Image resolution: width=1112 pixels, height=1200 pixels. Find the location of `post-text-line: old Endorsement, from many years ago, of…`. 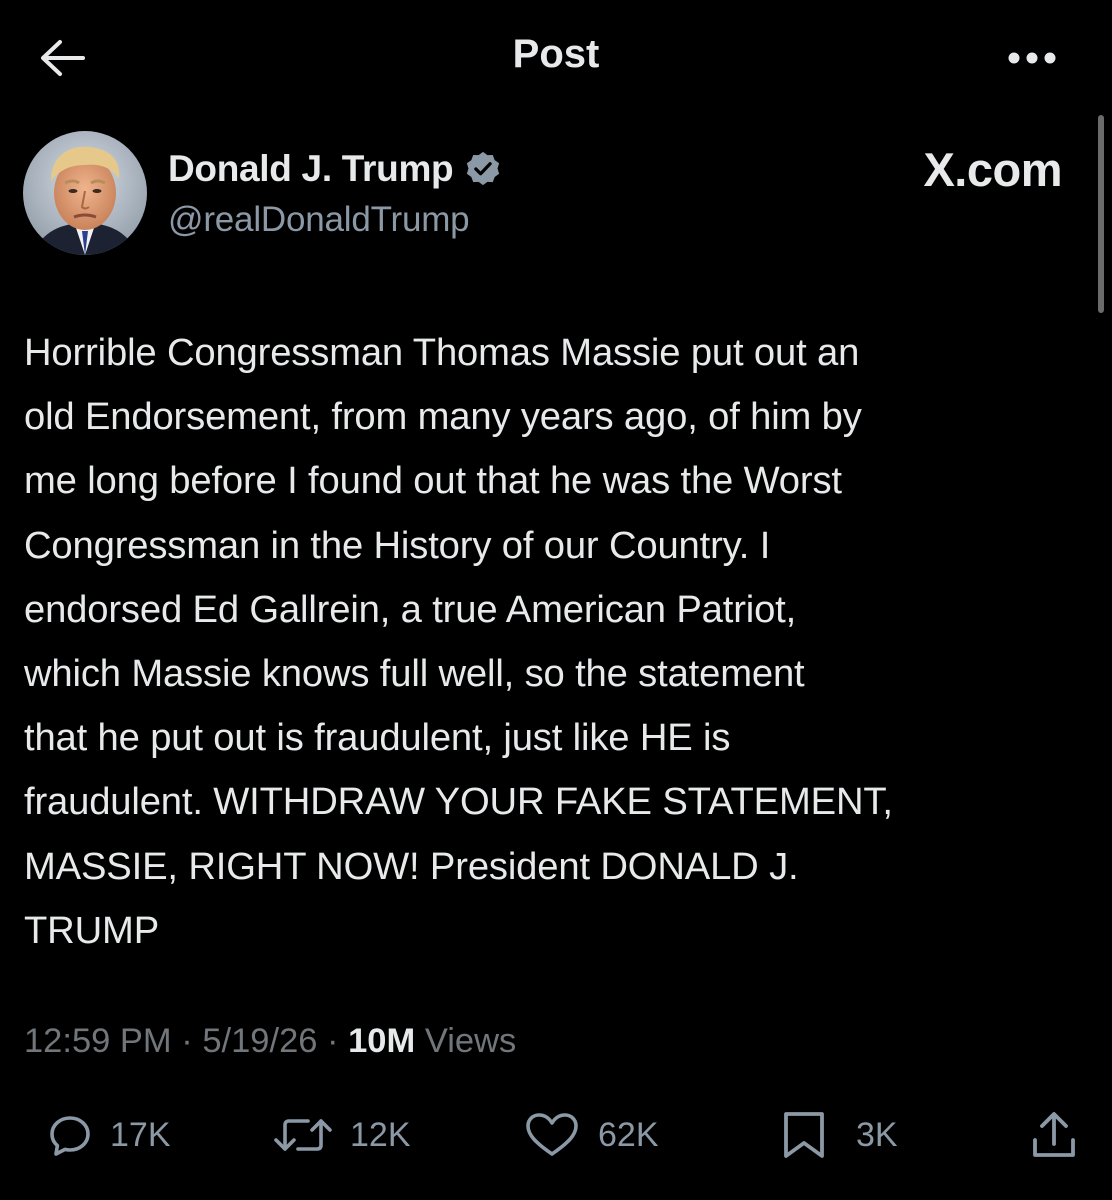

post-text-line: old Endorsement, from many years ago, of… is located at coordinates (443, 417).